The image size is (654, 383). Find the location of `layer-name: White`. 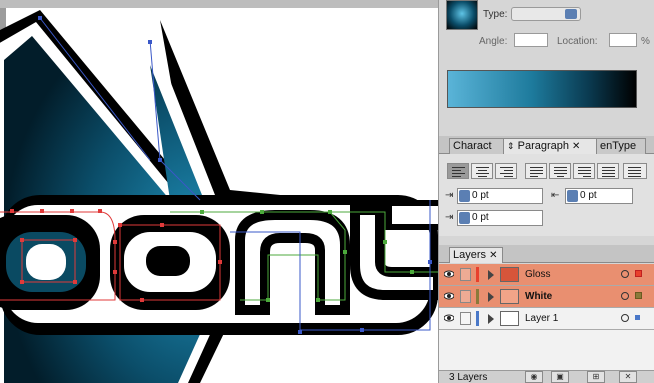

layer-name: White is located at coordinates (538, 296).